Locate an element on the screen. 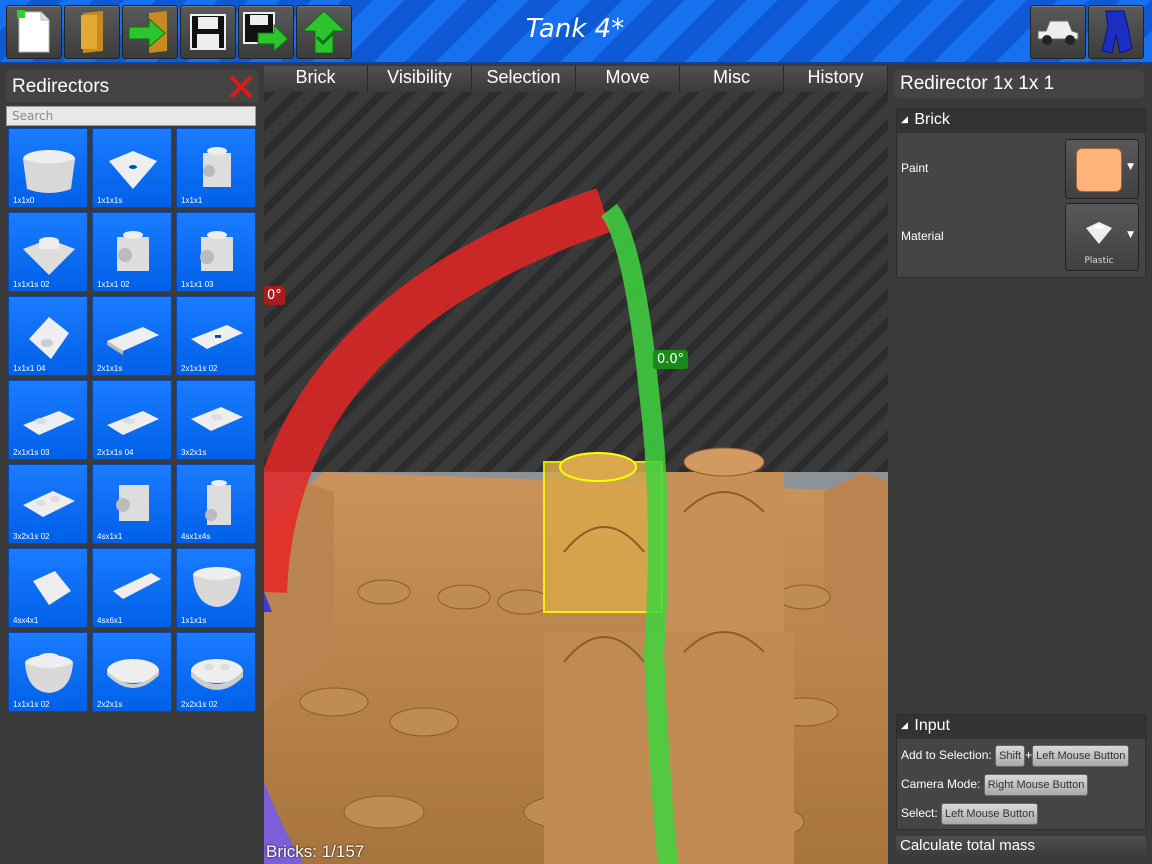  material-label: Material is located at coordinates (922, 236).